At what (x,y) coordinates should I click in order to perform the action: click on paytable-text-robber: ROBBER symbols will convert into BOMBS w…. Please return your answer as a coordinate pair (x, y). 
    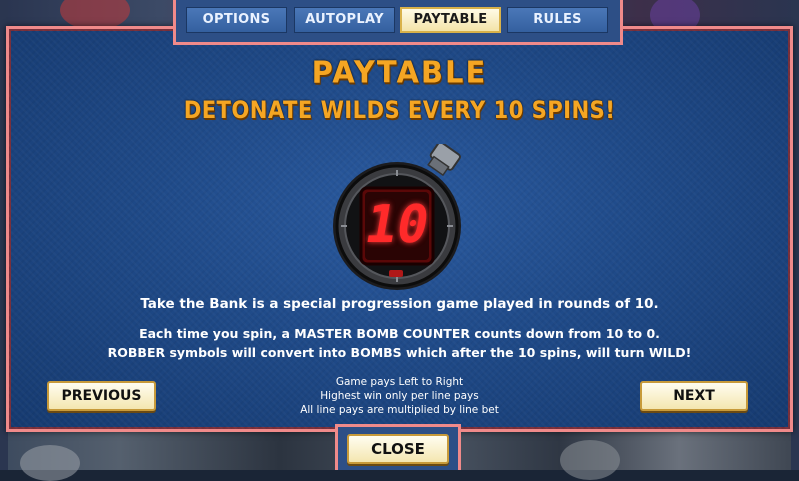
    Looking at the image, I should click on (399, 352).